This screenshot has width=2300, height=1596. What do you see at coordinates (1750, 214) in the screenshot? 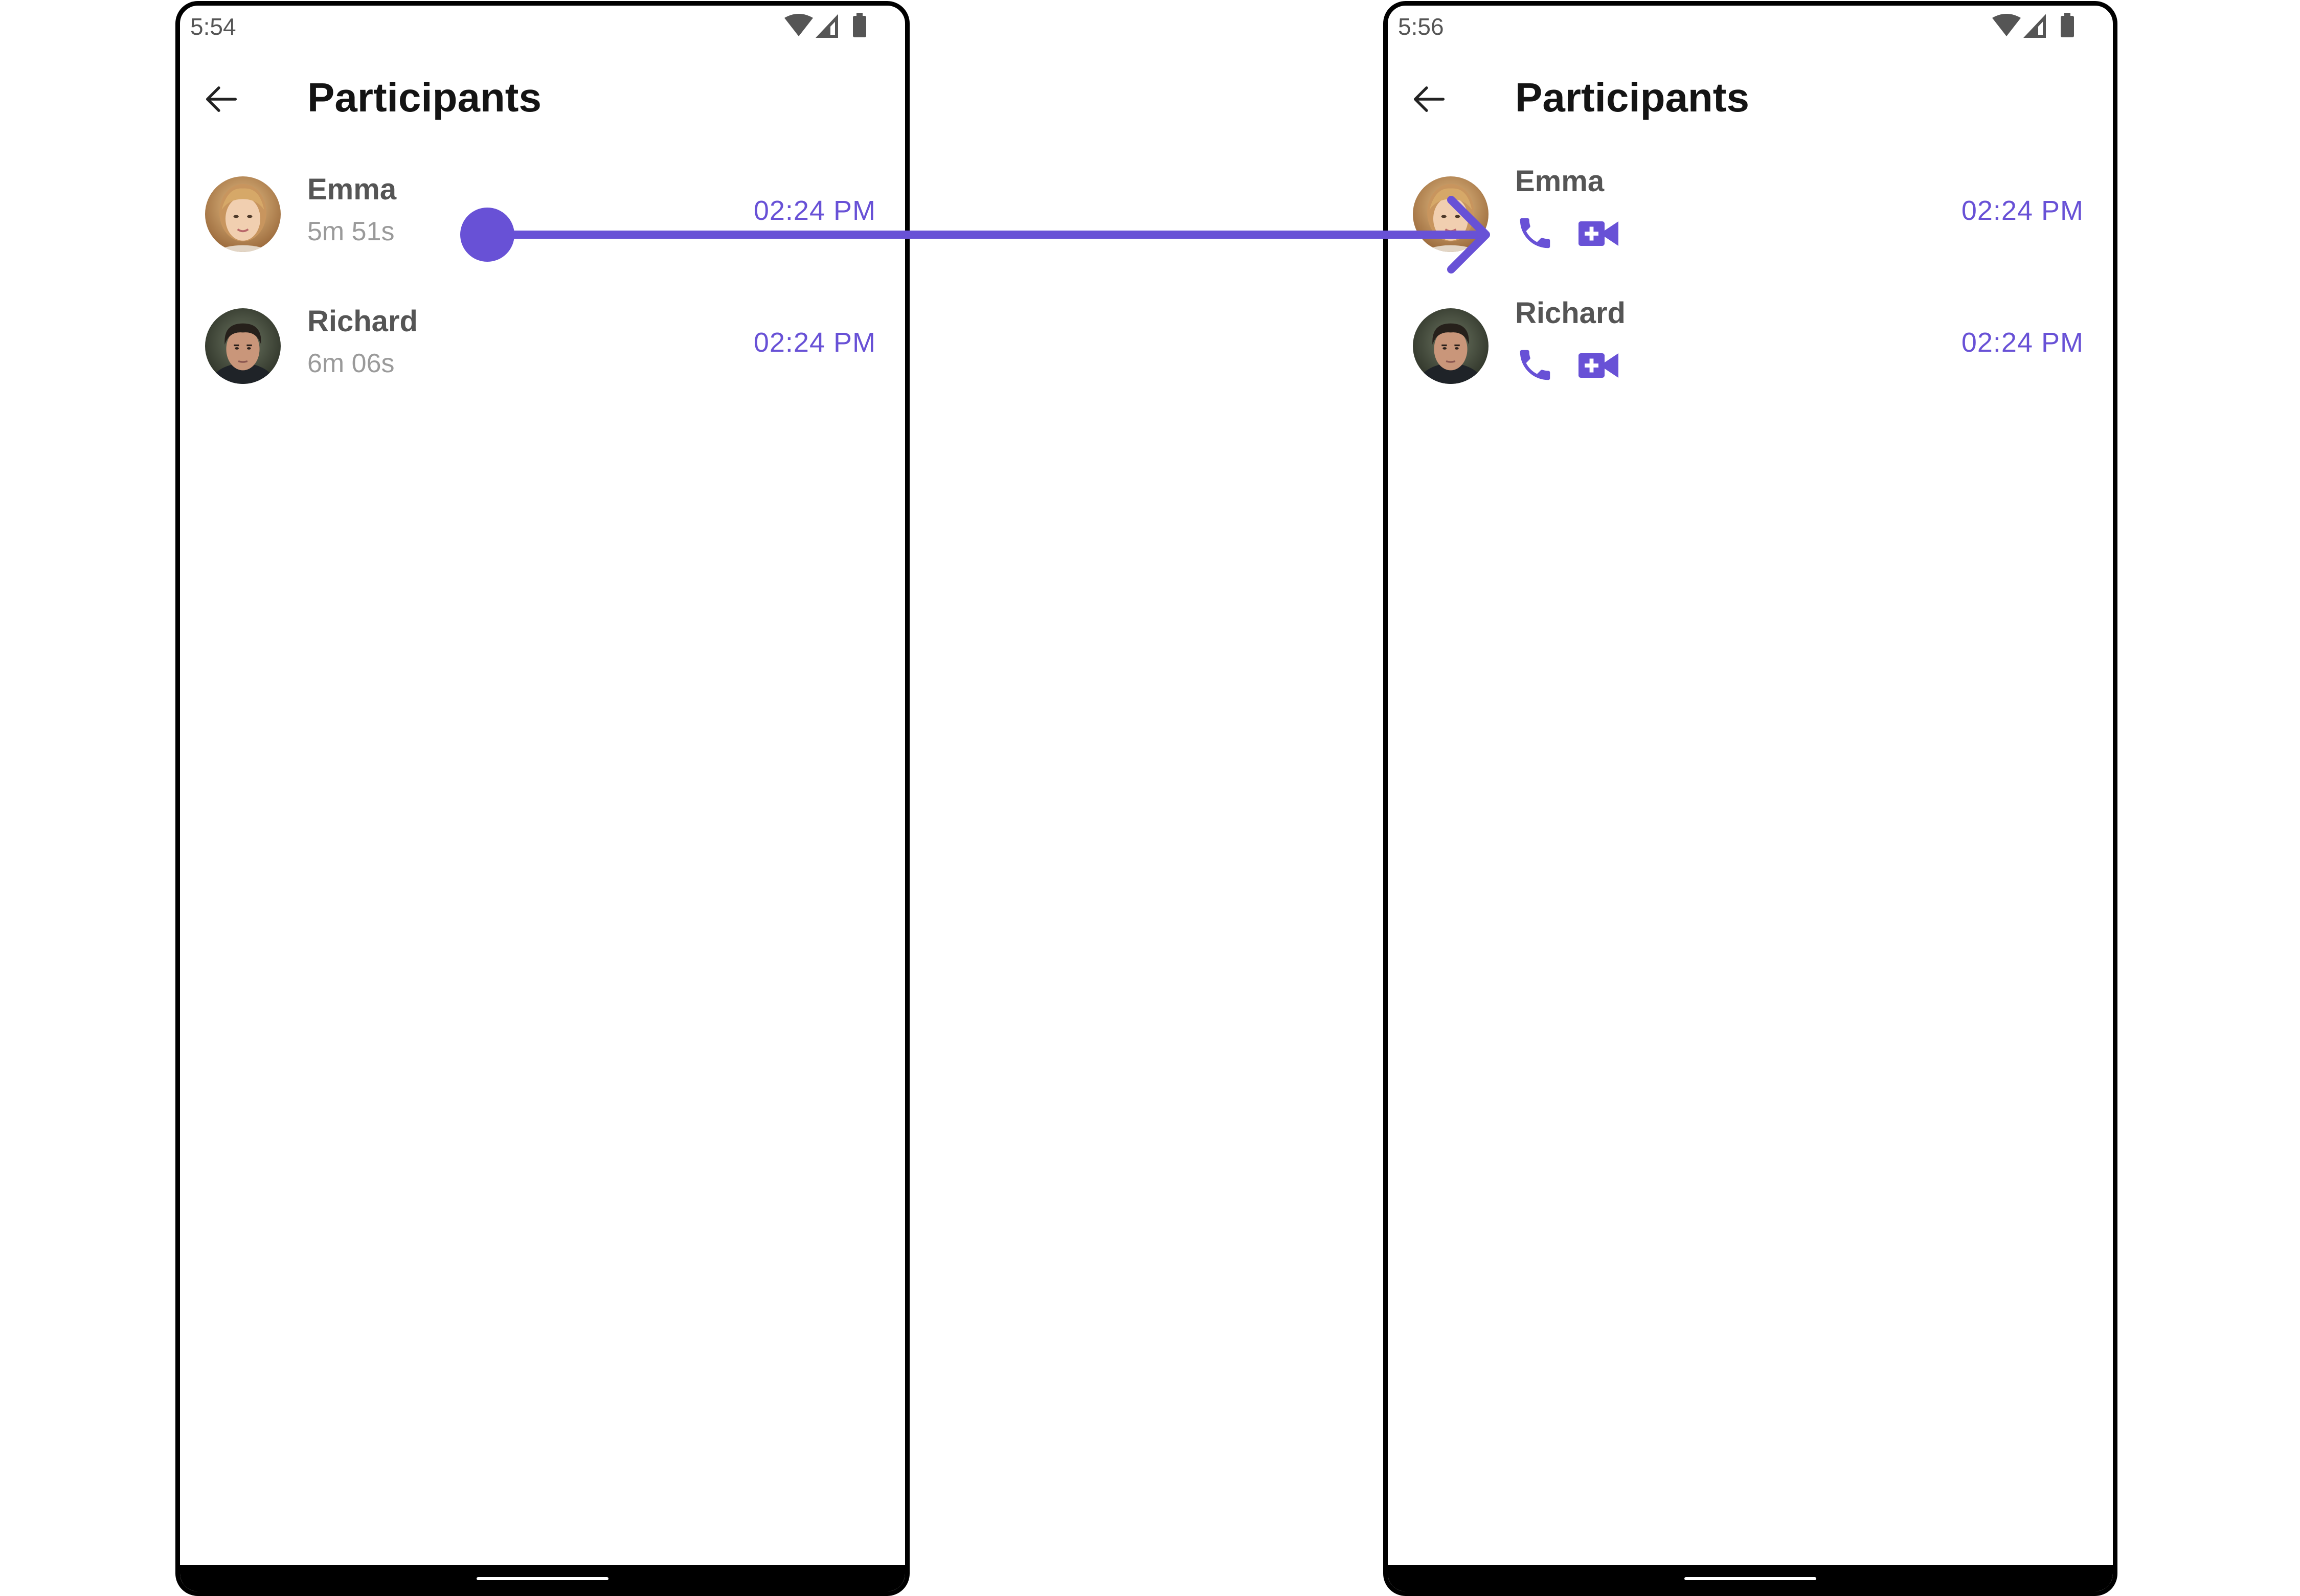
I see `participant-row: Emma 02:24 PM` at bounding box center [1750, 214].